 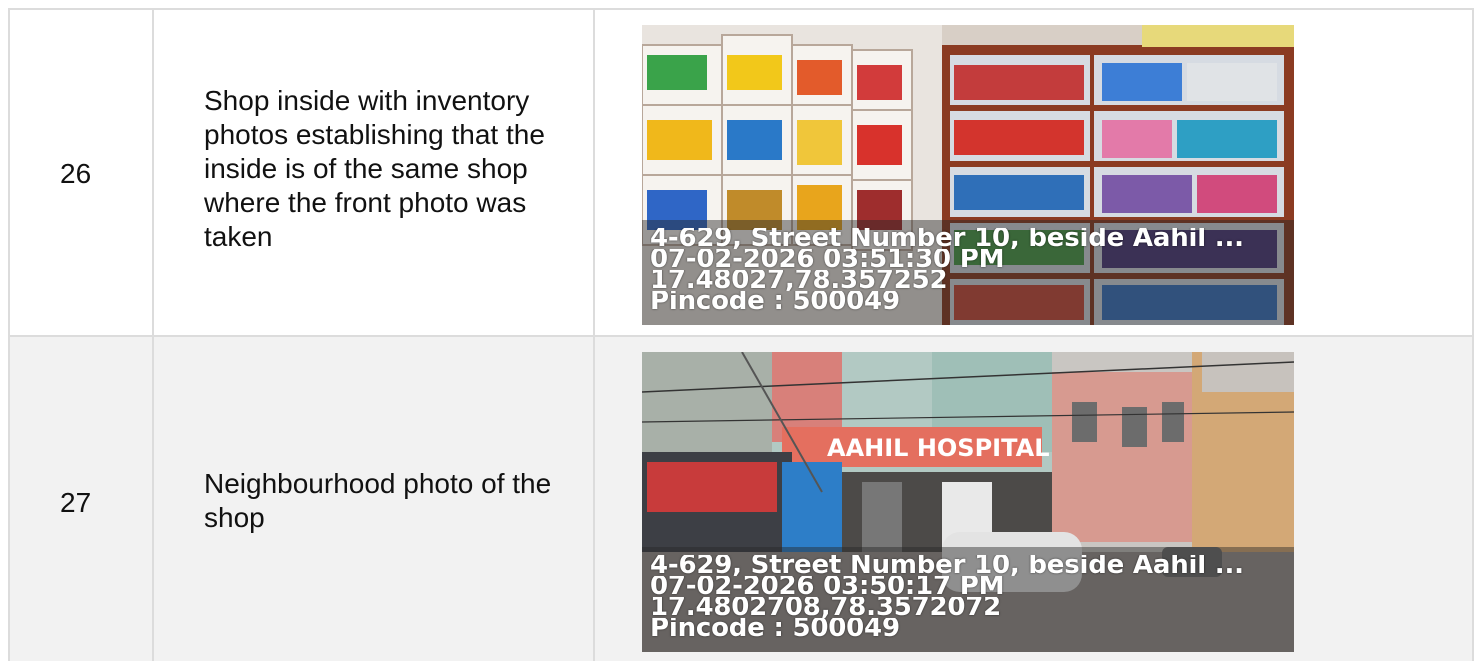 What do you see at coordinates (826, 607) in the screenshot?
I see `stamp-coords: 17.4802708,78.3572072` at bounding box center [826, 607].